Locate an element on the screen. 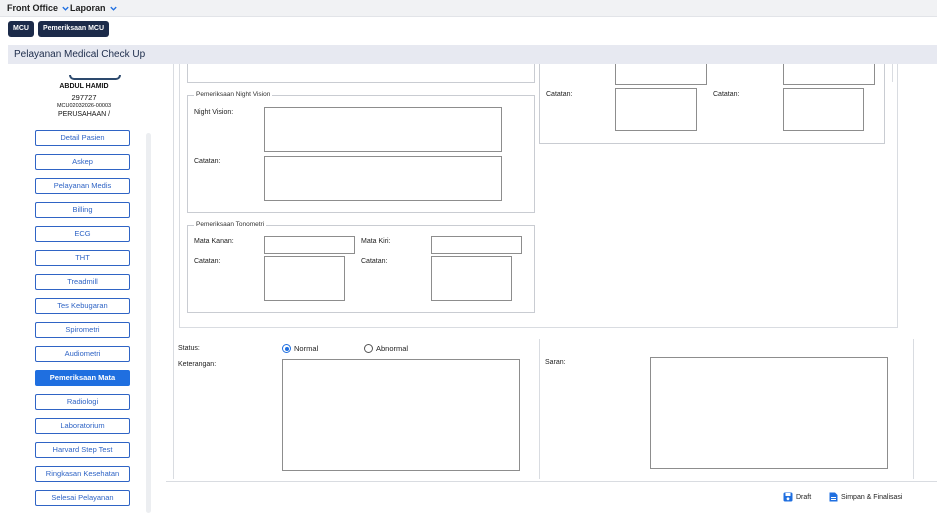 The height and width of the screenshot is (516, 937). fieldset-previous is located at coordinates (361, 73).